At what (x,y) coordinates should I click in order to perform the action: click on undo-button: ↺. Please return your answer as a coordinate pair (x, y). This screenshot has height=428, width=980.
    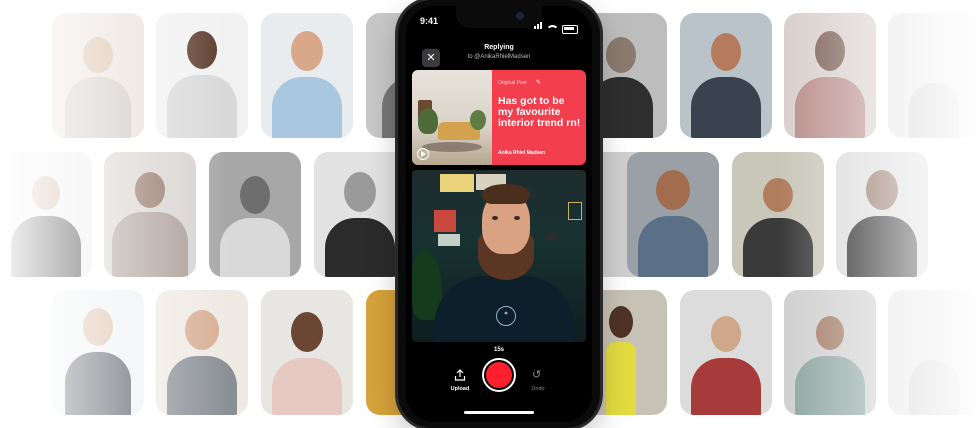
    Looking at the image, I should click on (536, 374).